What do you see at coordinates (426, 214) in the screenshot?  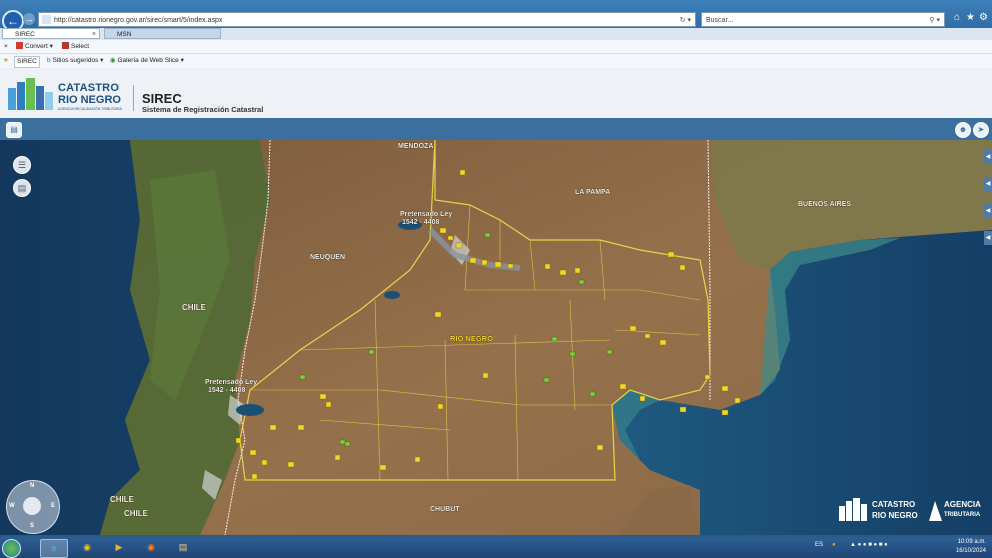 I see `map-label-pretensado-1: Pretensado Ley` at bounding box center [426, 214].